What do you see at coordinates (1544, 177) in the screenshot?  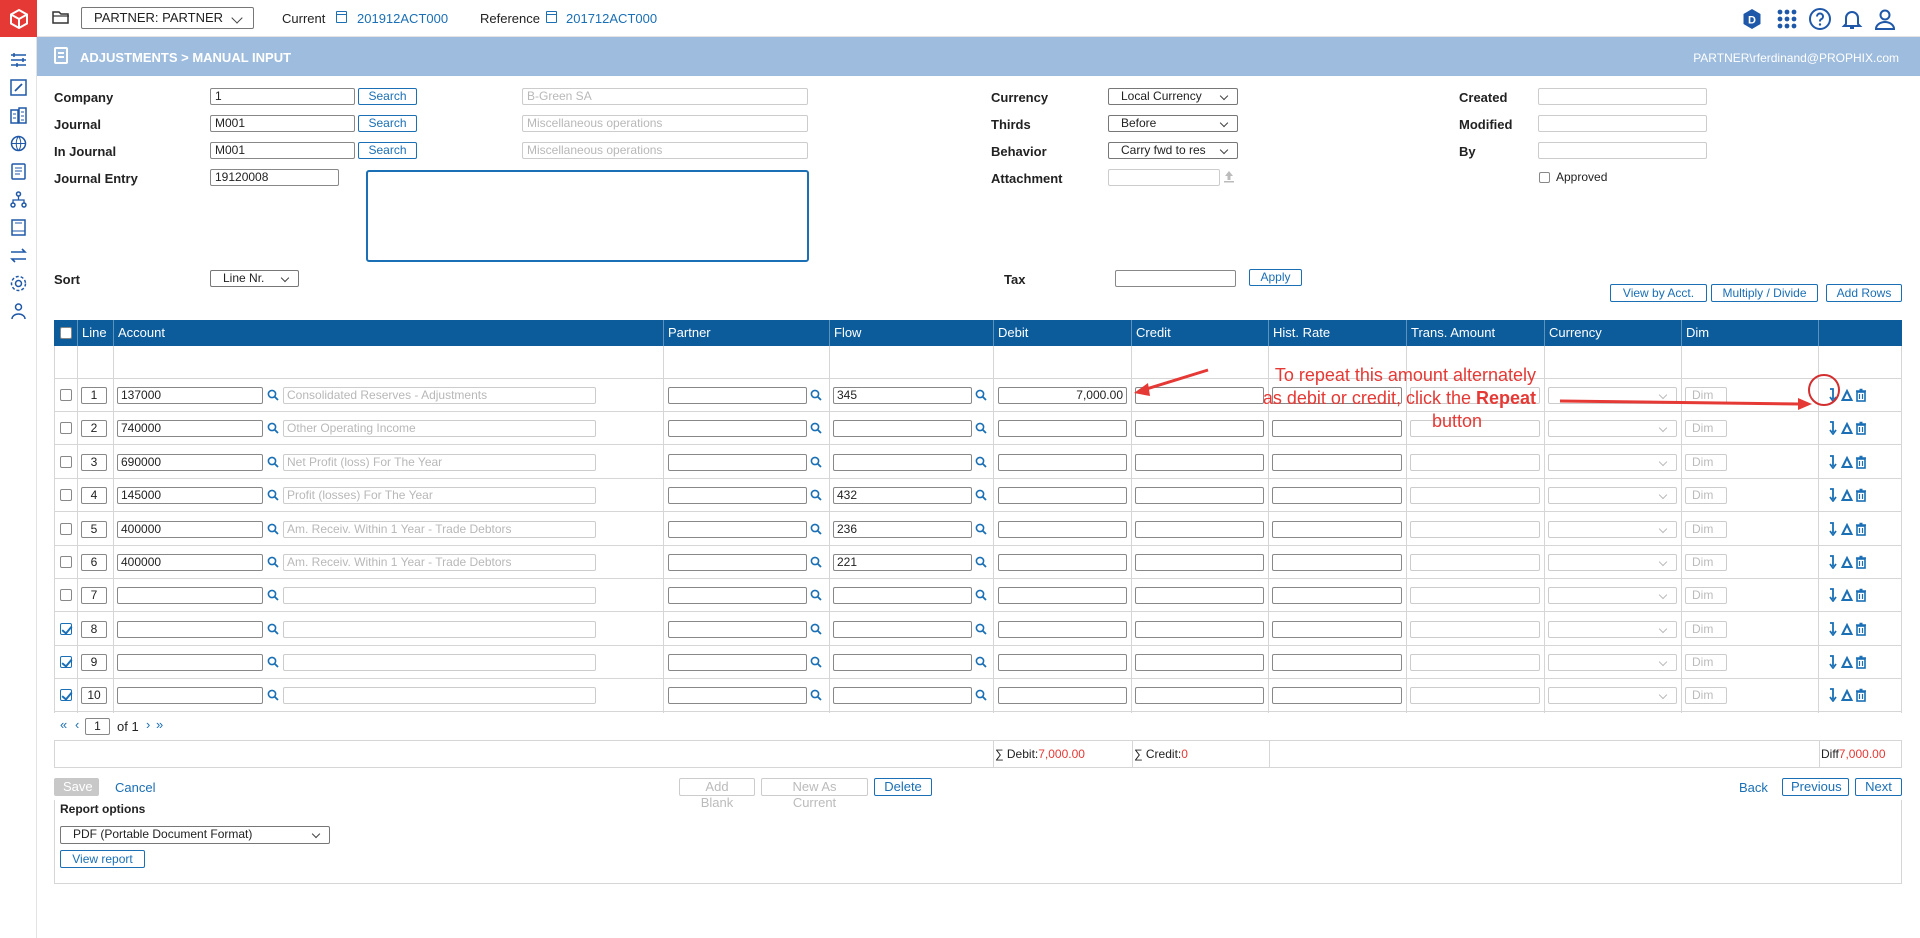 I see `approved-checkbox` at bounding box center [1544, 177].